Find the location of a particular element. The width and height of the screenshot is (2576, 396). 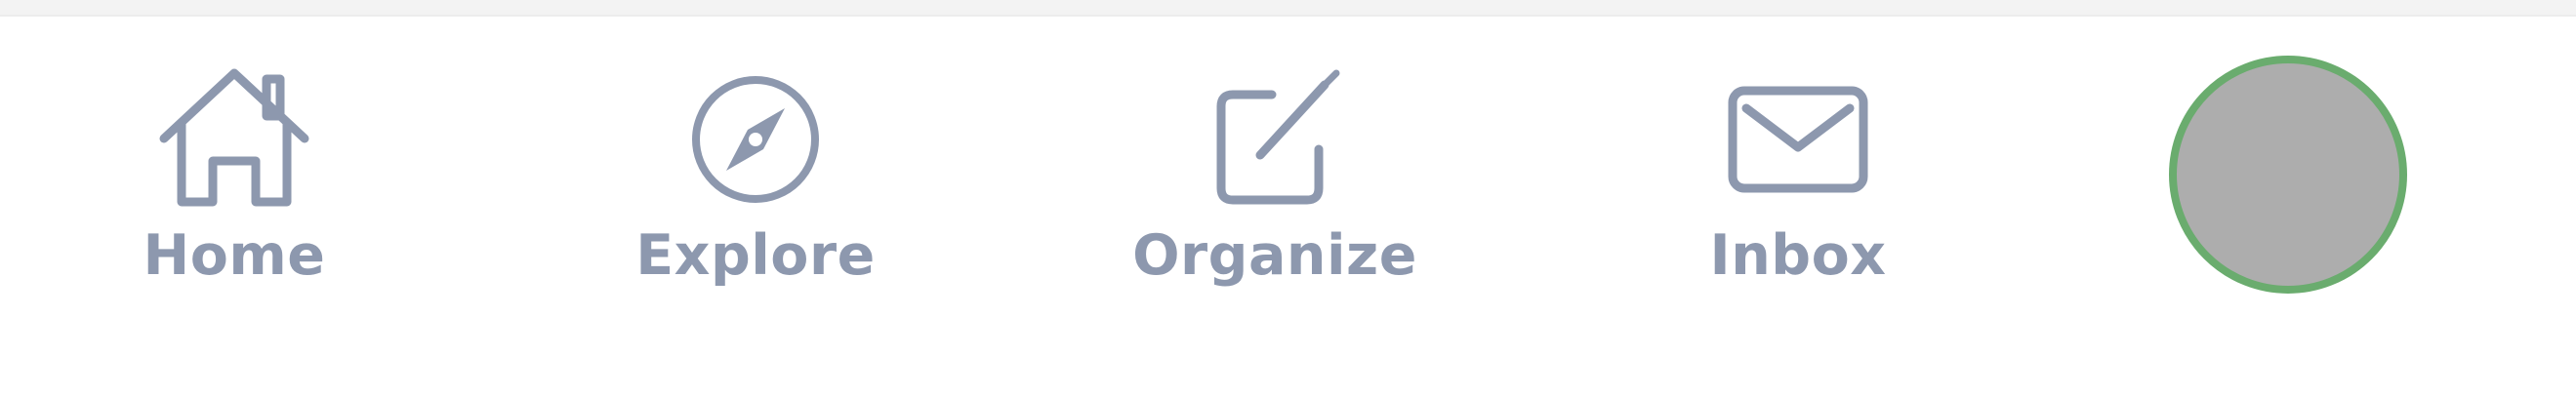

nav-label-inbox: Inbox is located at coordinates (1798, 255).